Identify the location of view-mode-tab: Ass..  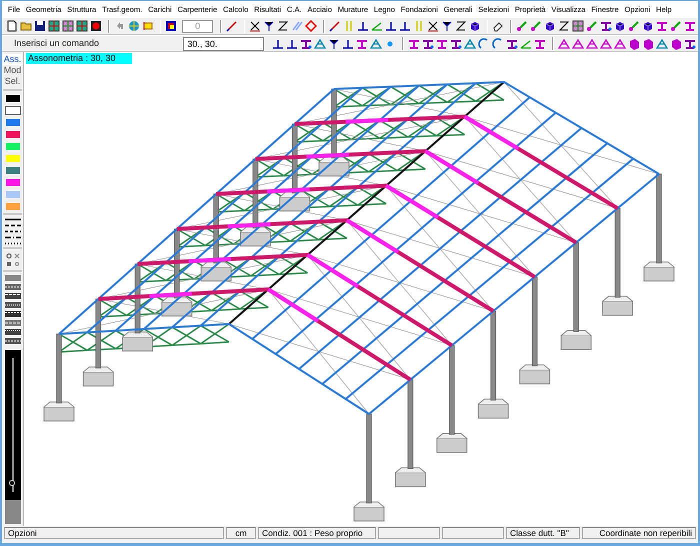
(12, 59).